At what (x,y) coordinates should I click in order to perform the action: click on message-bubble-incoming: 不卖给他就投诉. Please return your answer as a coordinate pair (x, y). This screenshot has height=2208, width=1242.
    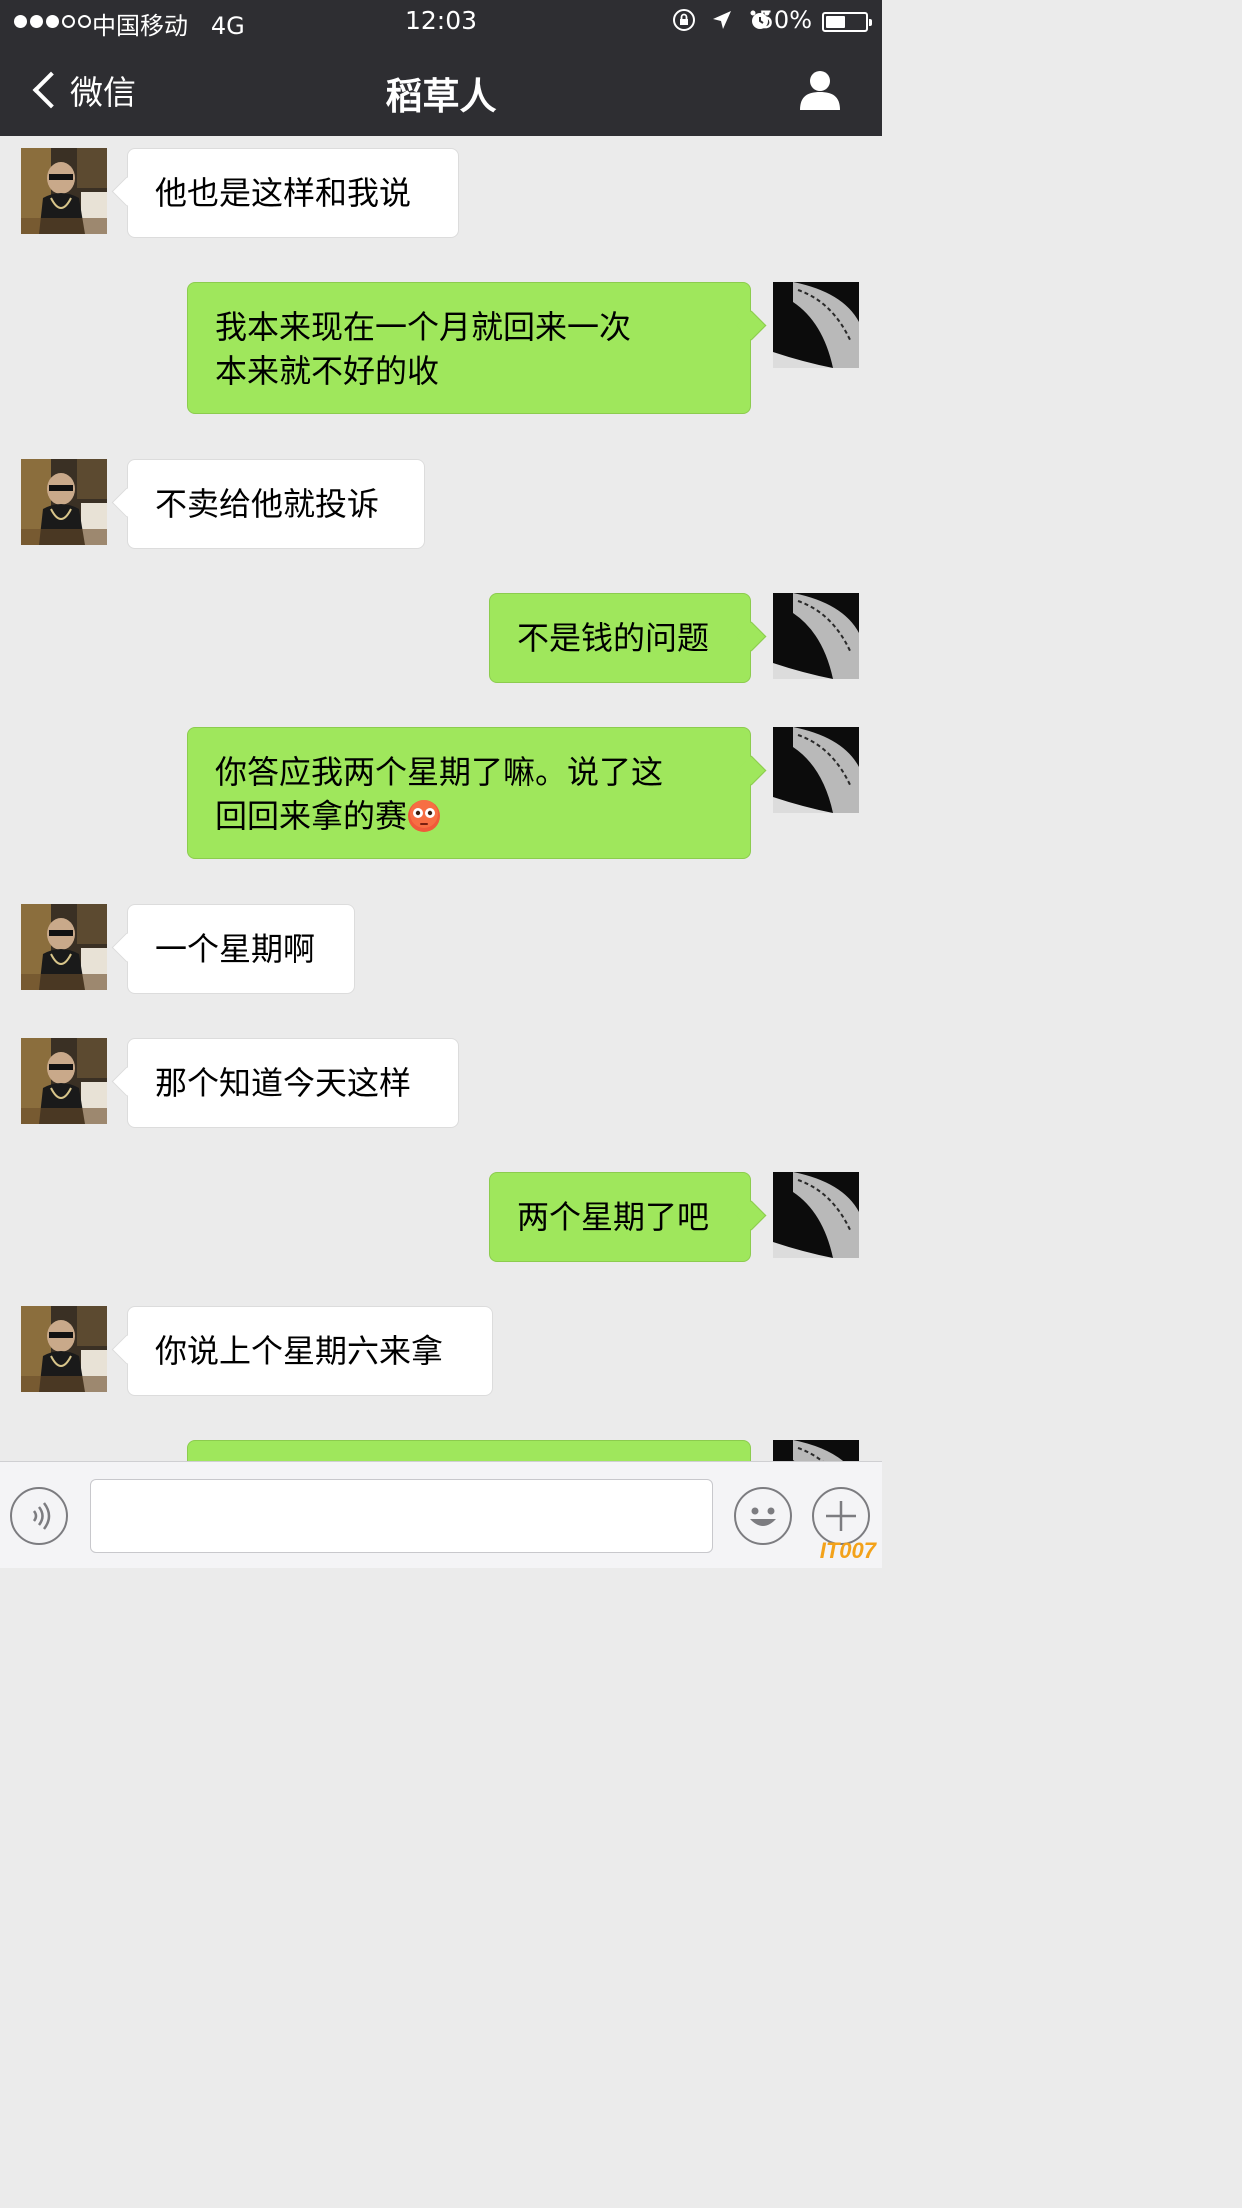
    Looking at the image, I should click on (276, 504).